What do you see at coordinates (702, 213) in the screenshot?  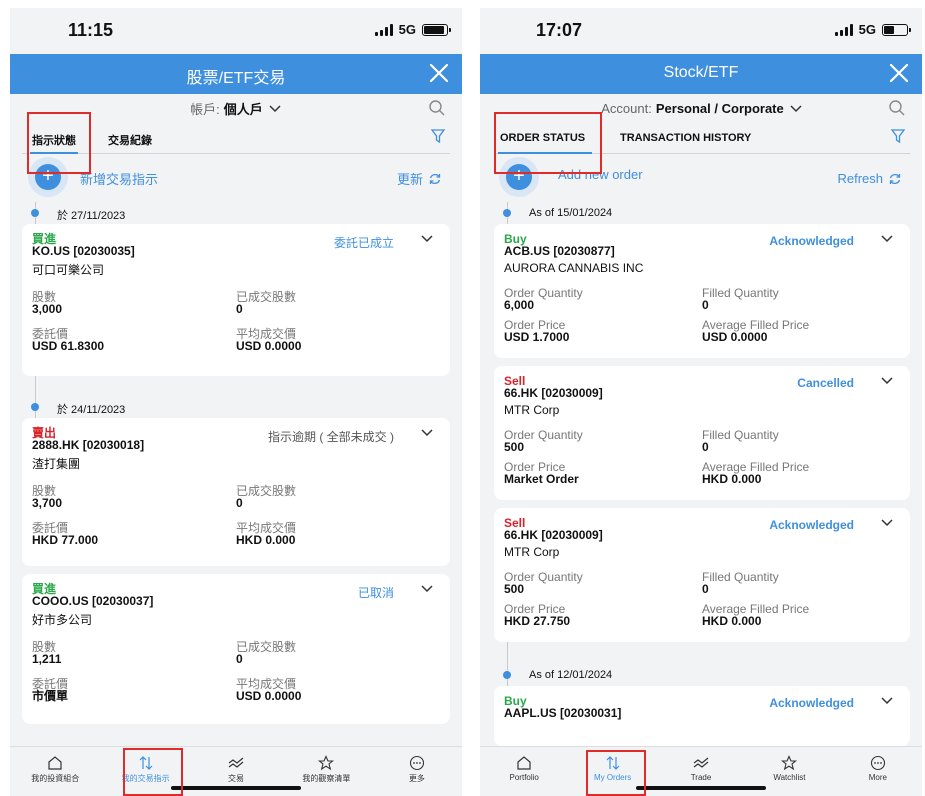 I see `date-group-header: As of 15/01/2024` at bounding box center [702, 213].